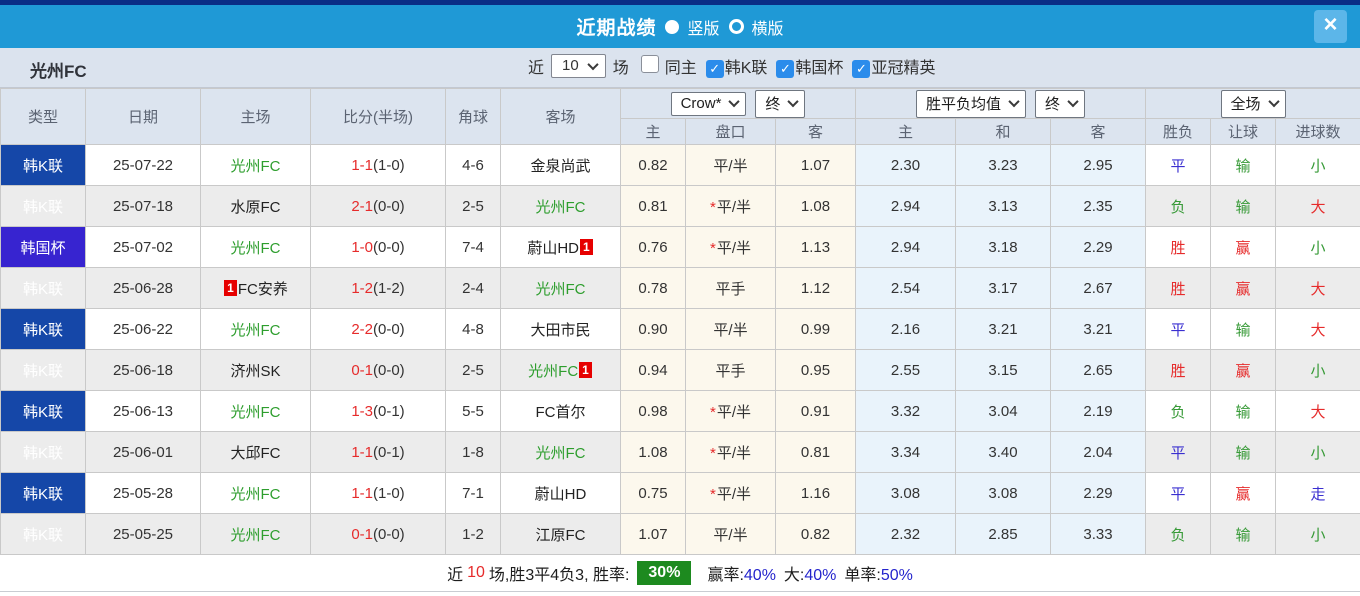 The image size is (1360, 596). What do you see at coordinates (815, 247) in the screenshot?
I see `ah-away-odds-cell: 1.13` at bounding box center [815, 247].